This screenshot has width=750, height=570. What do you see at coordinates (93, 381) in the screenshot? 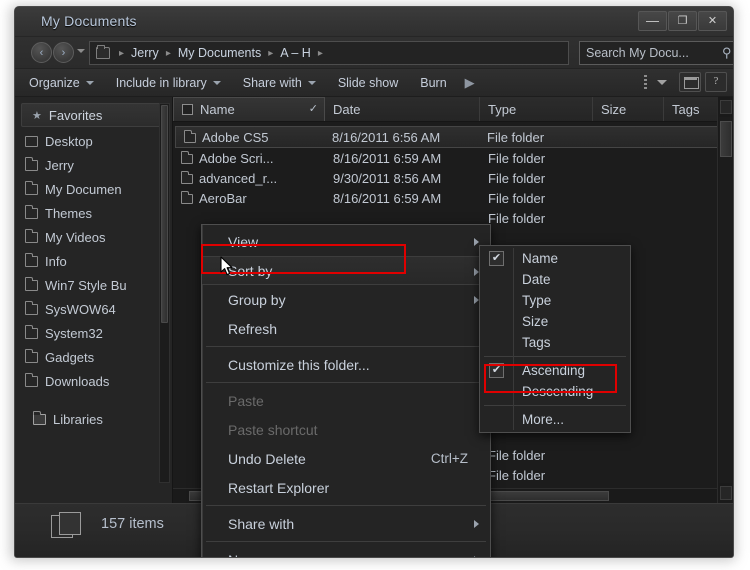
I see `sidebar-item-downloads: Downloads` at bounding box center [93, 381].